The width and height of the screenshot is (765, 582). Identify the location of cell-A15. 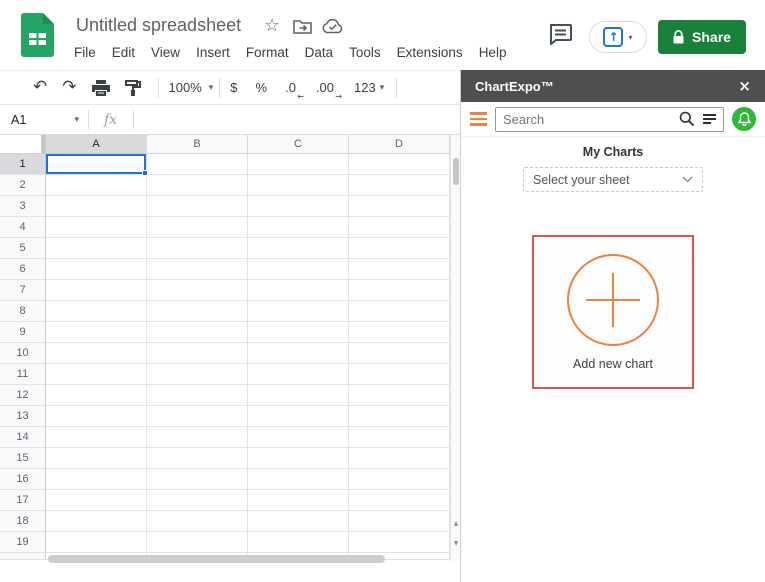
(96, 458).